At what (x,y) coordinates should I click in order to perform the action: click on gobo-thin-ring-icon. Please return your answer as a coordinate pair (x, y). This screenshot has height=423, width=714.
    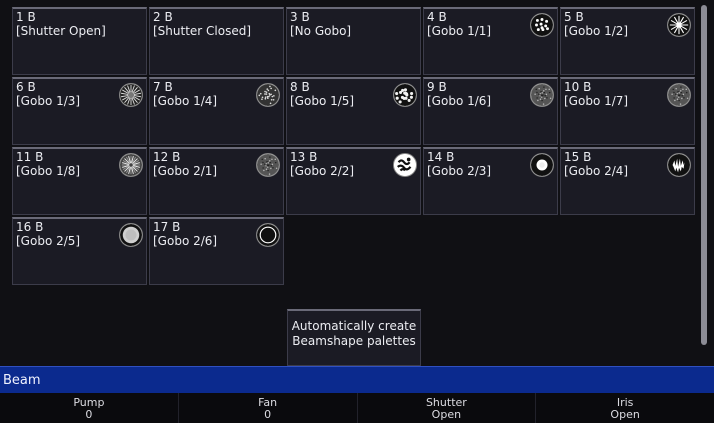
    Looking at the image, I should click on (268, 235).